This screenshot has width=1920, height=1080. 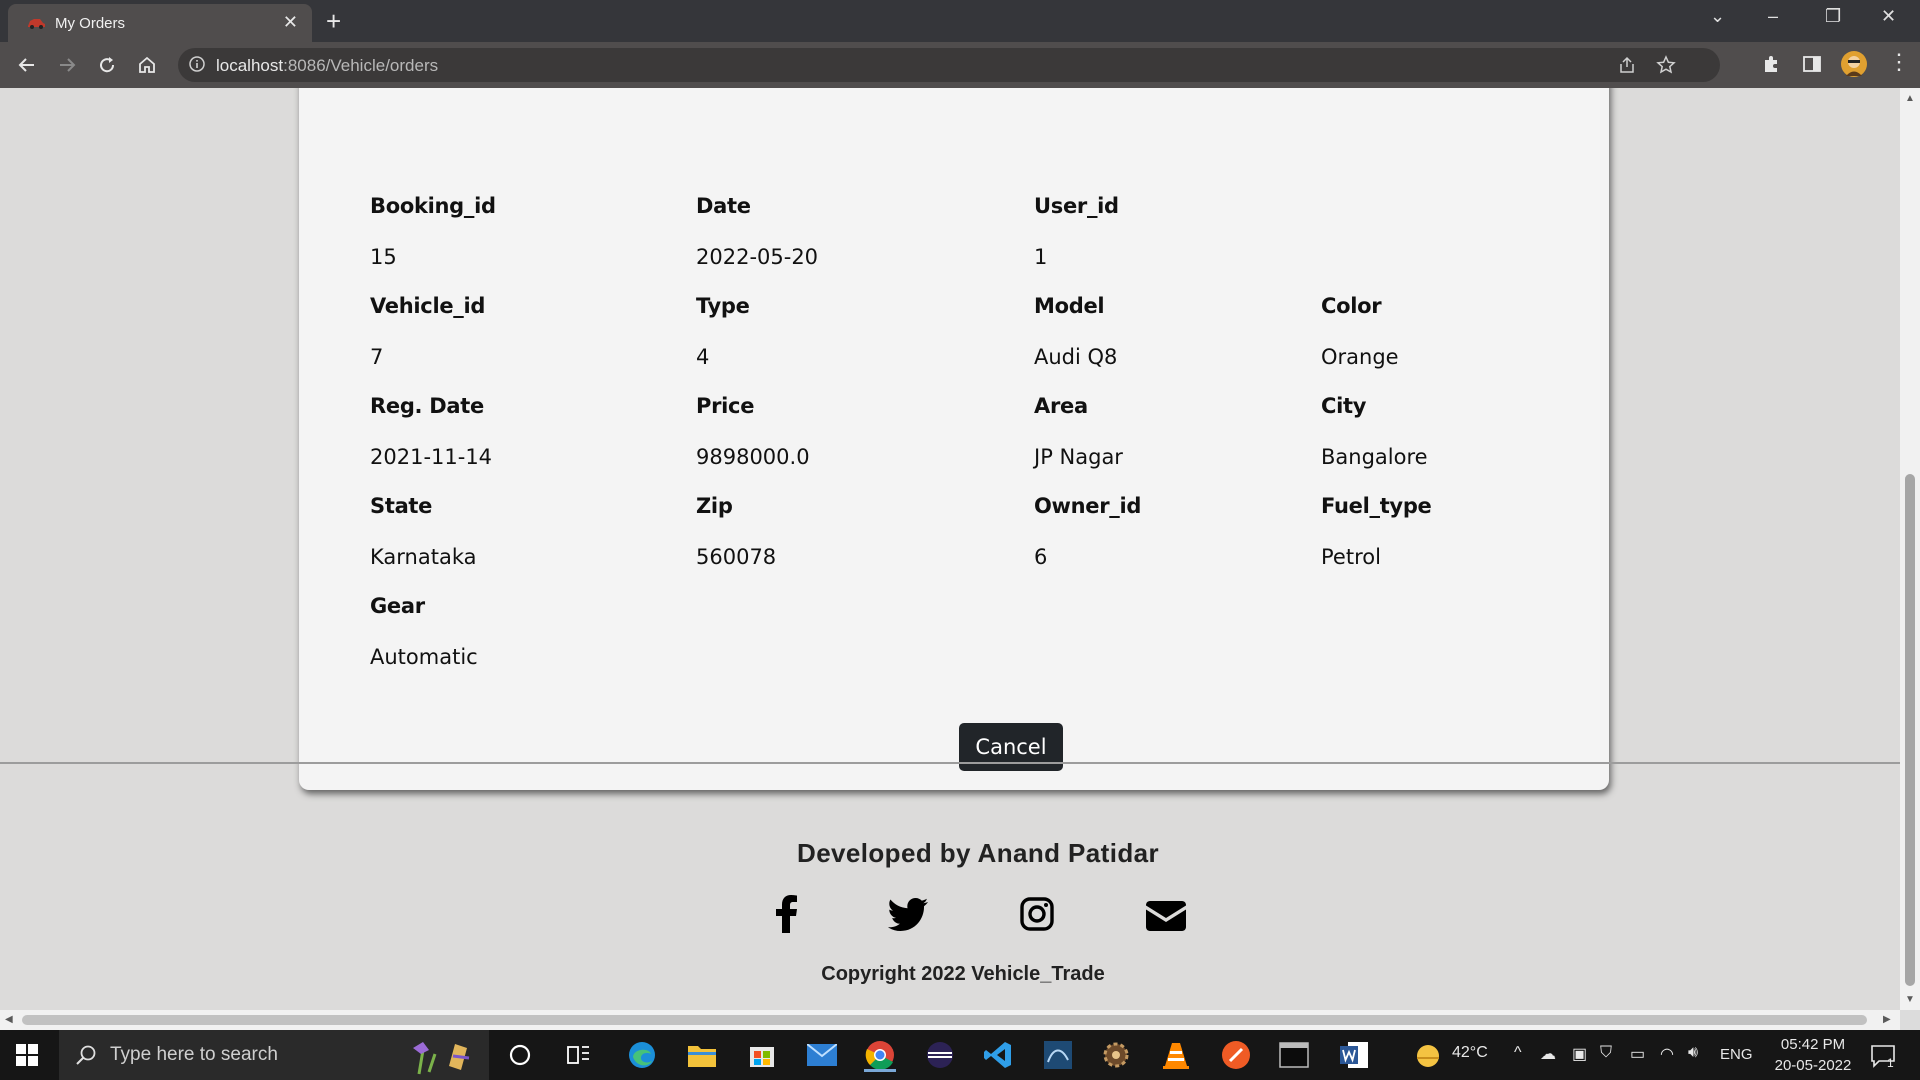 I want to click on horizontal-scrollbar-thumb, so click(x=944, y=1020).